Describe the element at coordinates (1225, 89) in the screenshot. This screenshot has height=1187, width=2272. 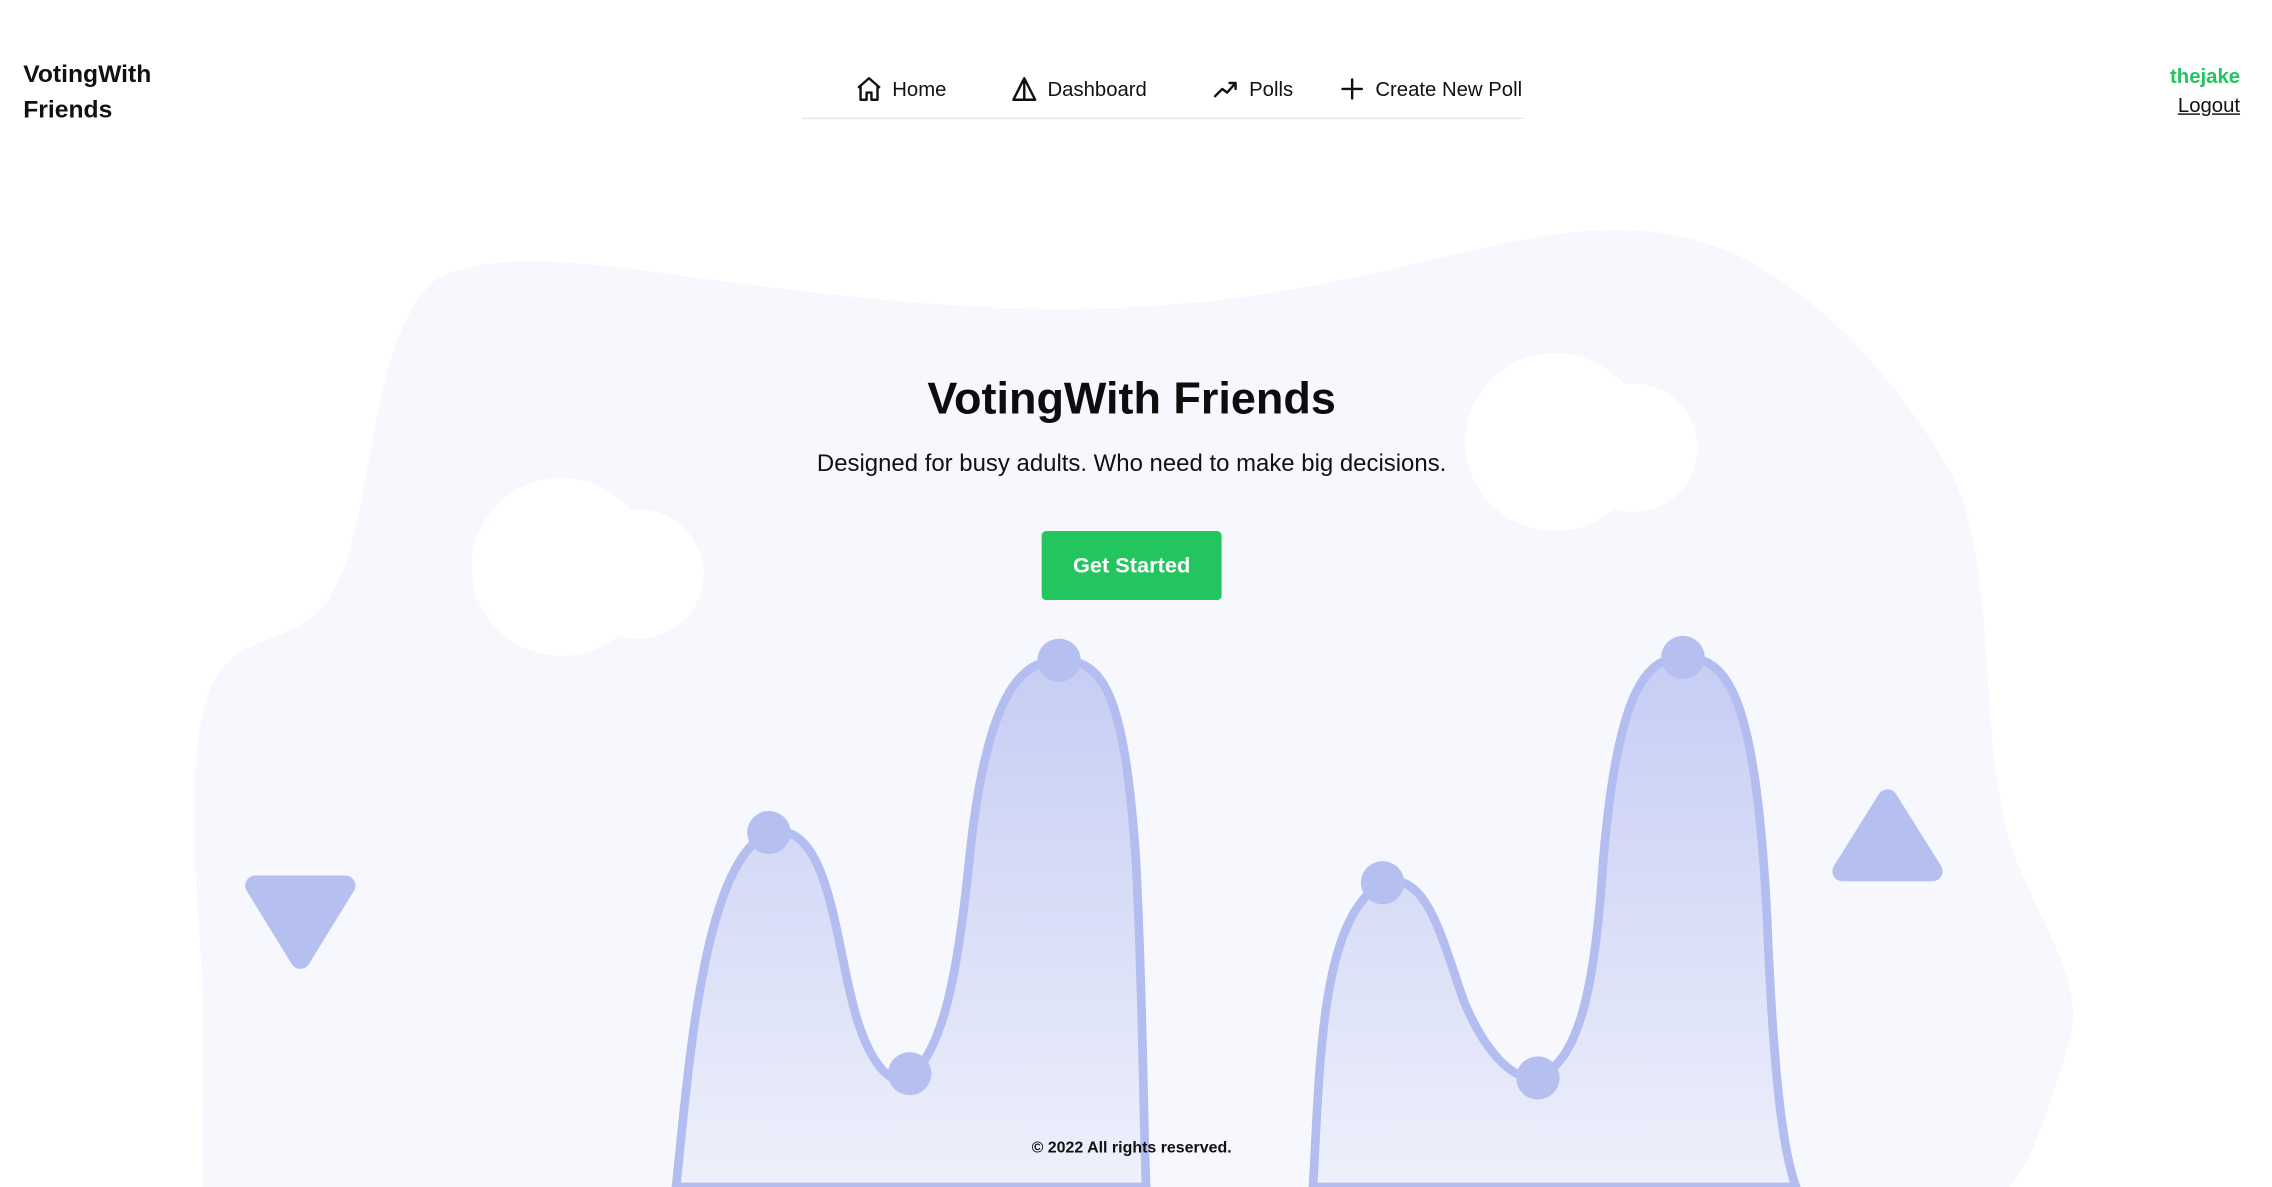
I see `trending-up-icon` at that location.